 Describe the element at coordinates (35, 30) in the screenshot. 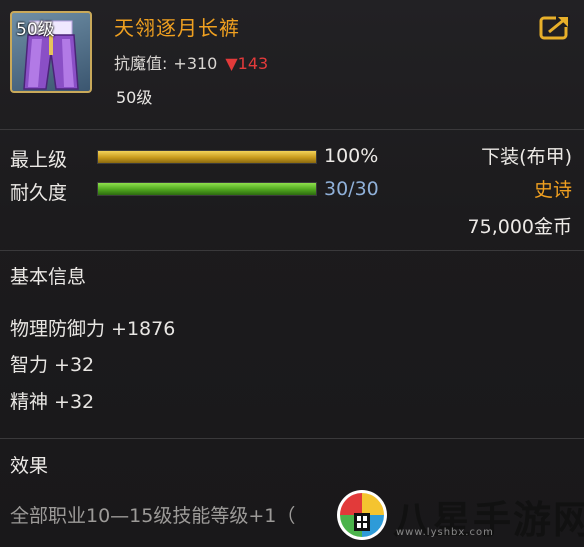

I see `item-level-badge: 50级` at that location.